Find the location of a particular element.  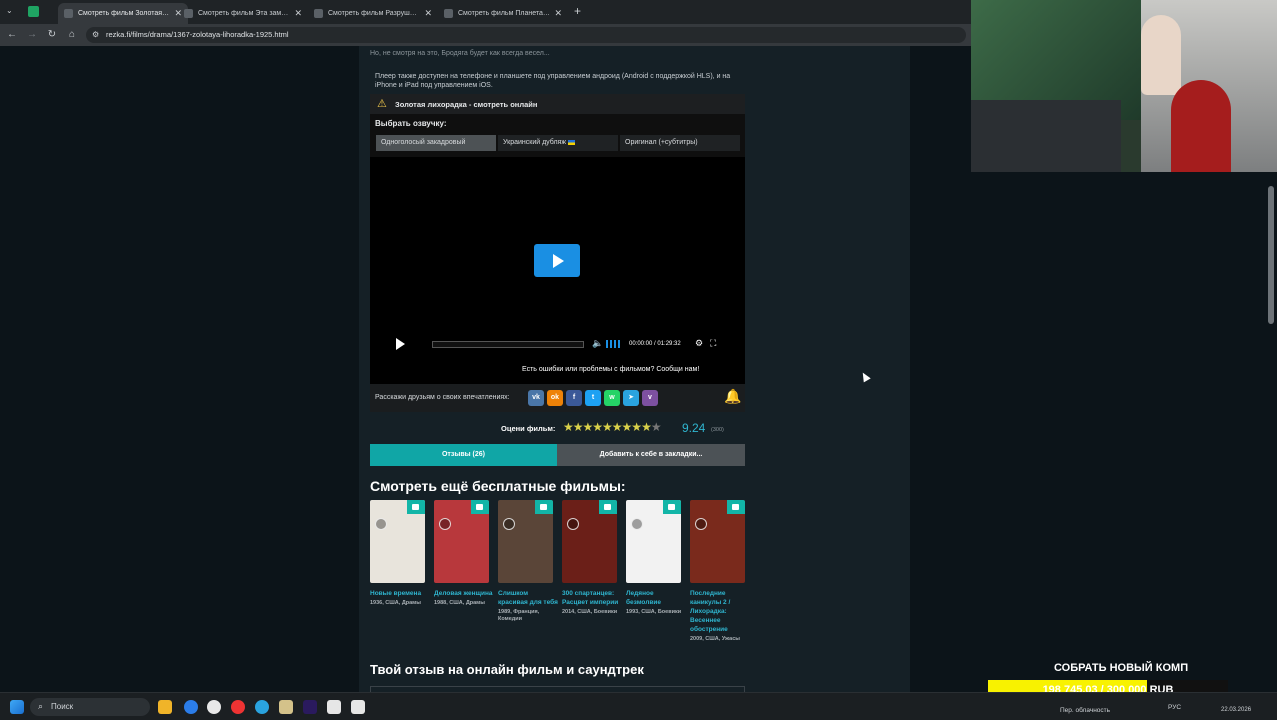

file-explorer-icon is located at coordinates (165, 707).